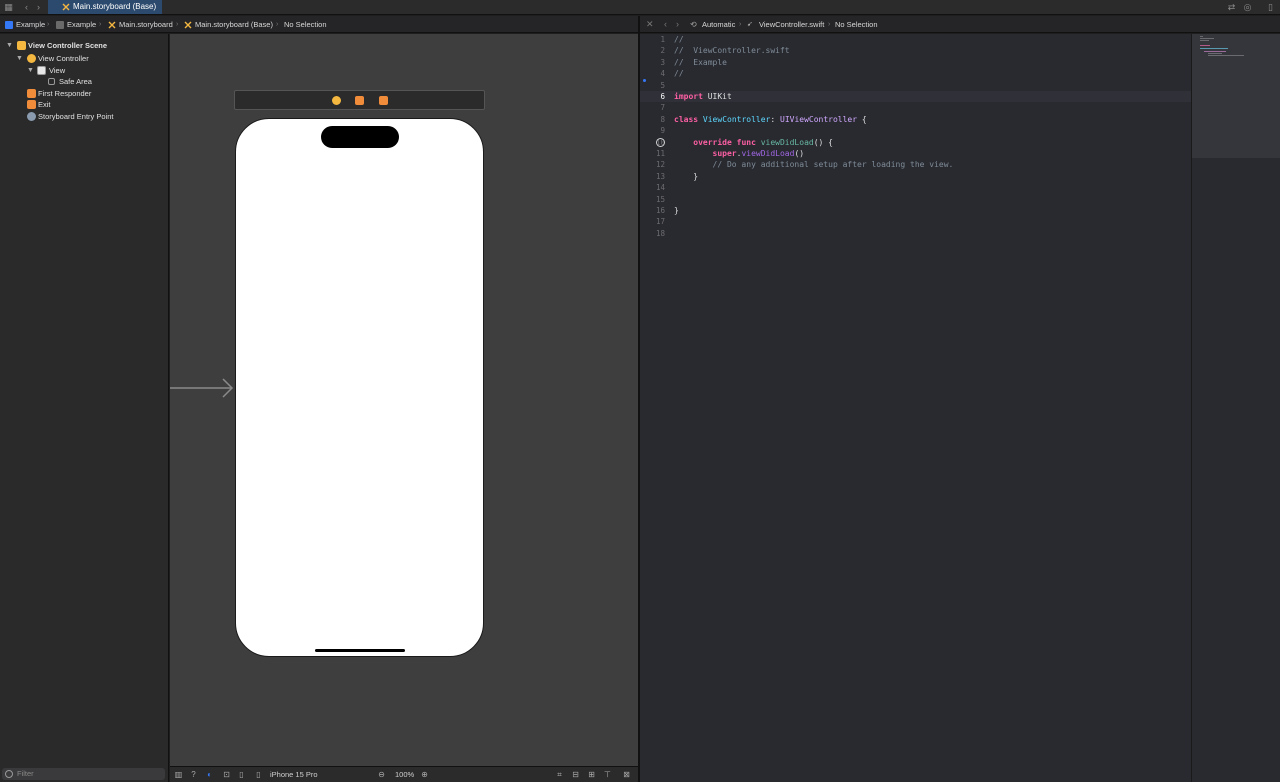 This screenshot has height=782, width=1280. What do you see at coordinates (652, 85) in the screenshot?
I see `line-number: 5` at bounding box center [652, 85].